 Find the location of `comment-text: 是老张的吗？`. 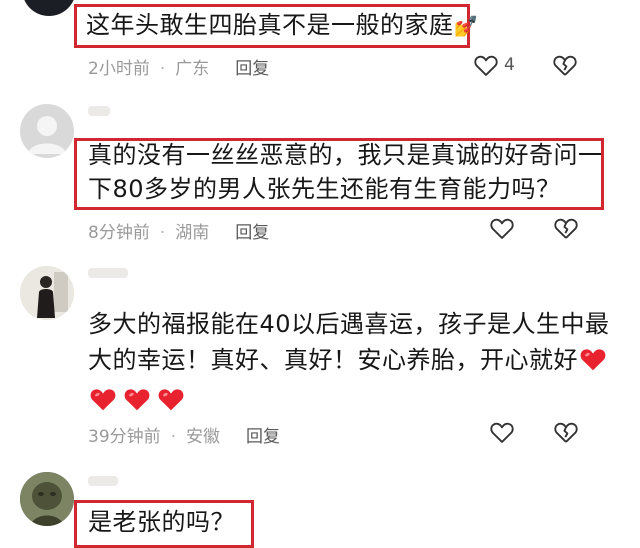

comment-text: 是老张的吗？ is located at coordinates (161, 522).